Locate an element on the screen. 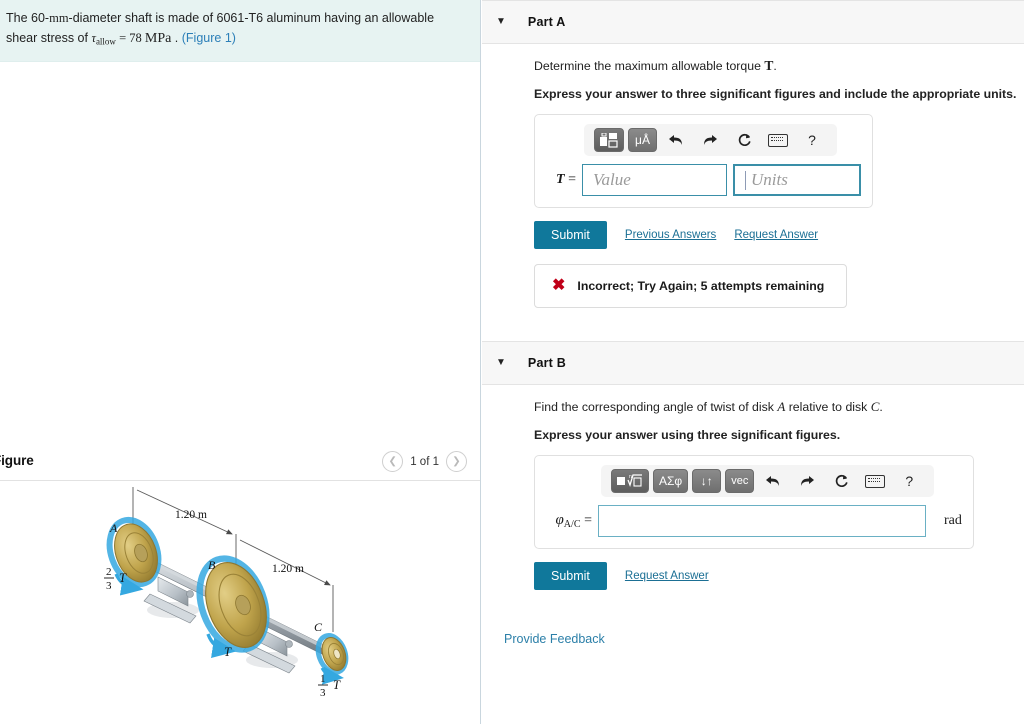 Image resolution: width=1024 pixels, height=724 pixels. angle-answer-input is located at coordinates (762, 521).